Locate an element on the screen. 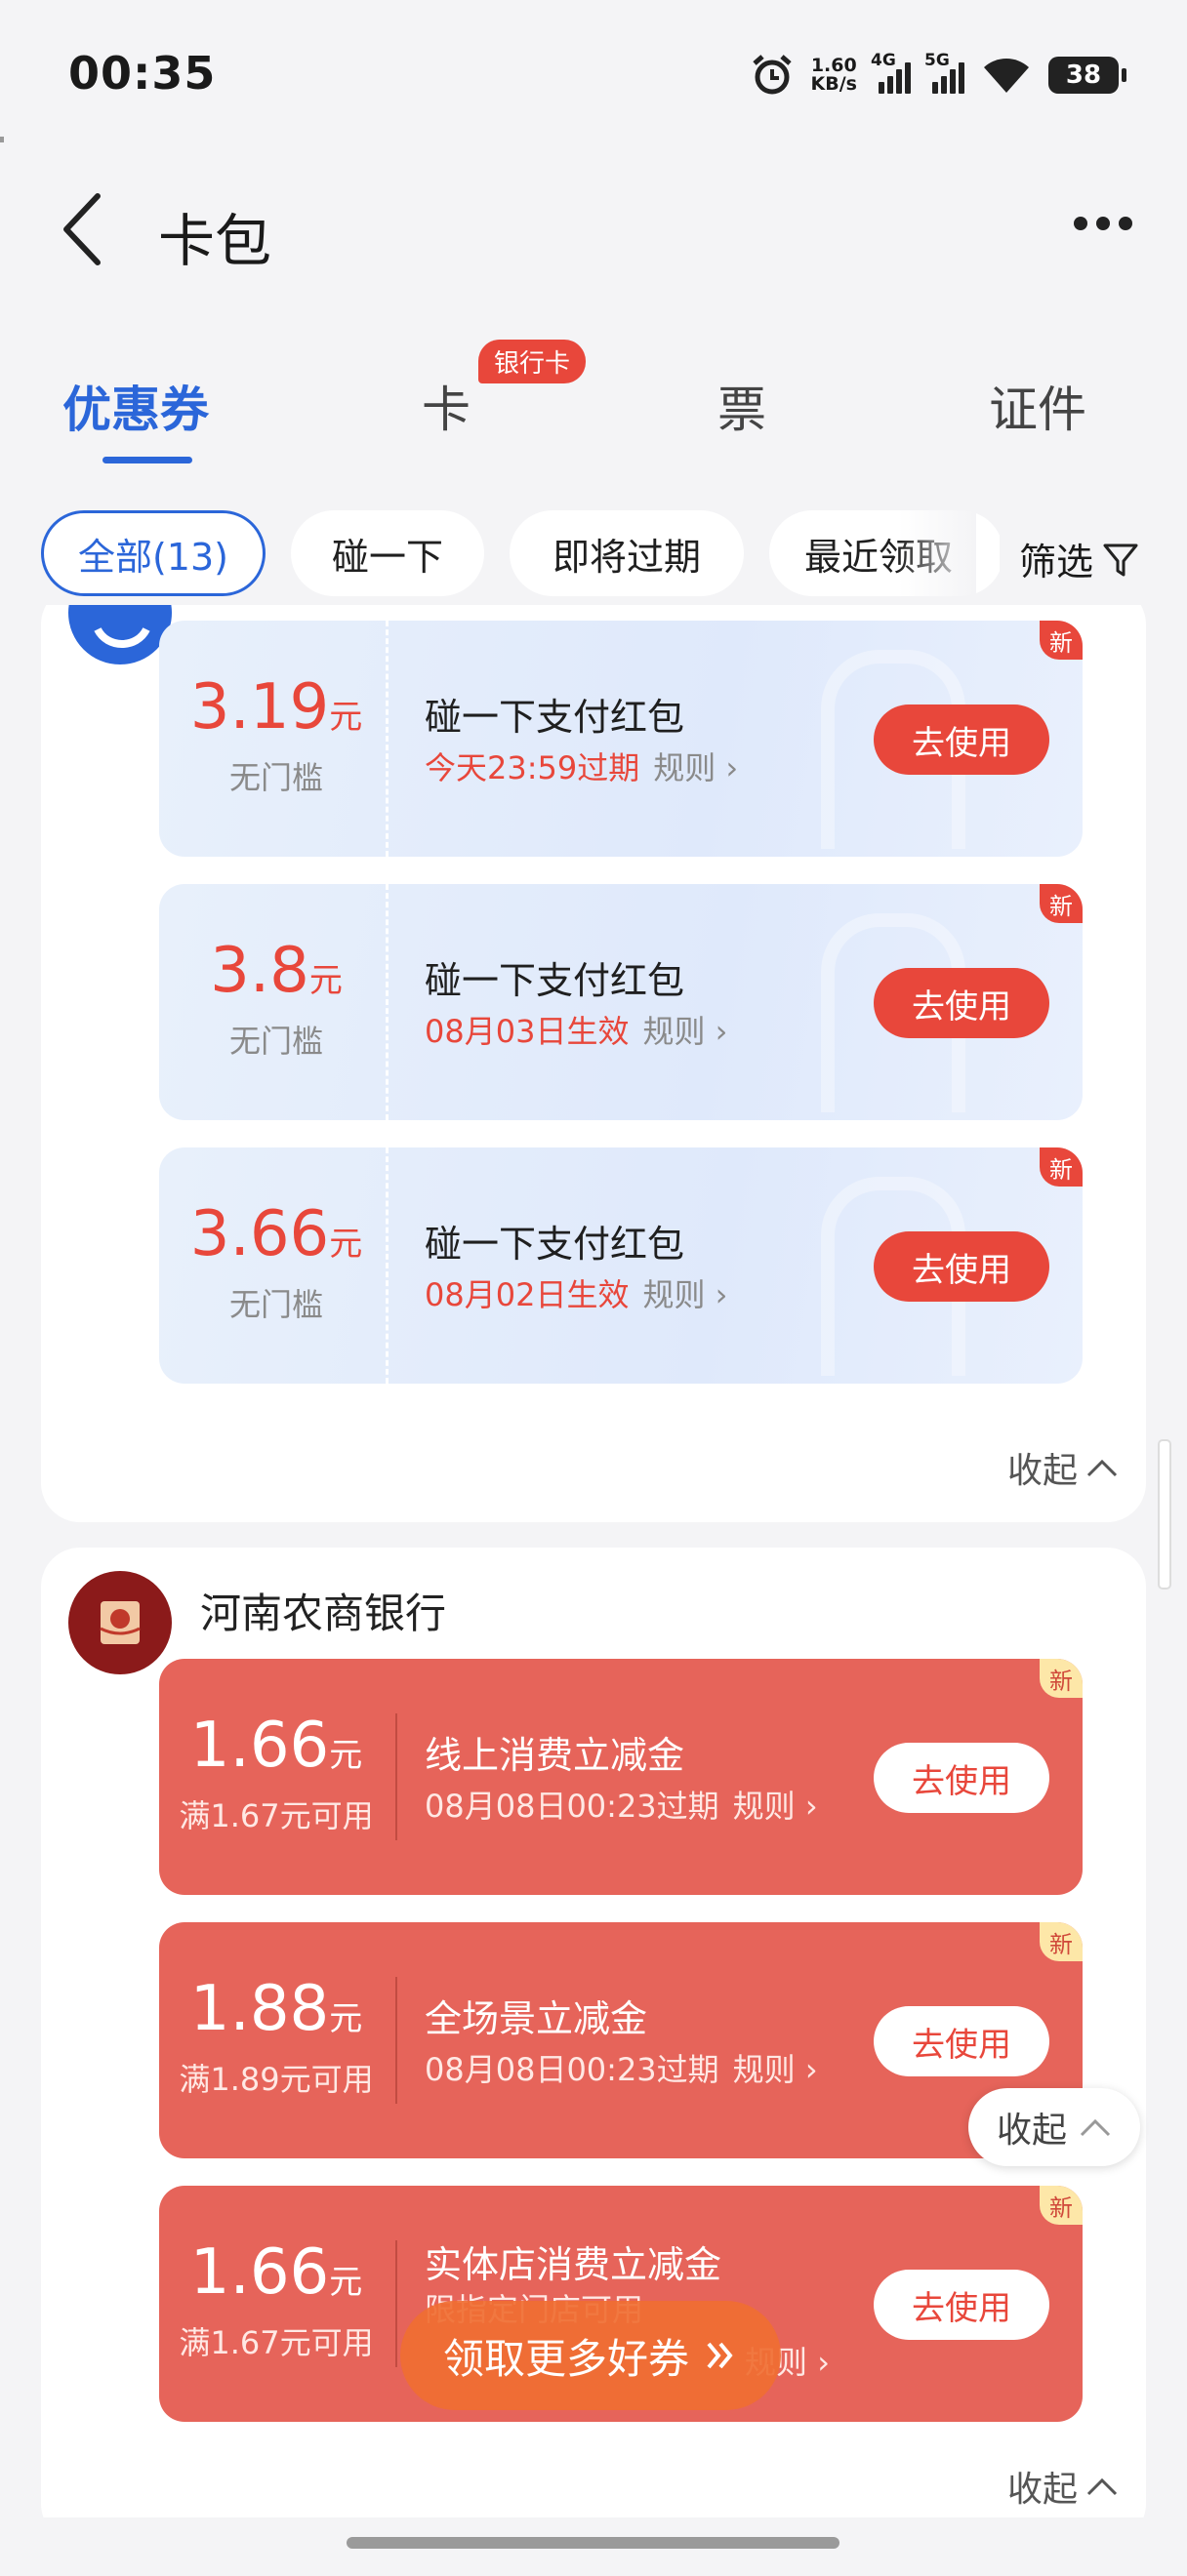  back-icon is located at coordinates (84, 229).